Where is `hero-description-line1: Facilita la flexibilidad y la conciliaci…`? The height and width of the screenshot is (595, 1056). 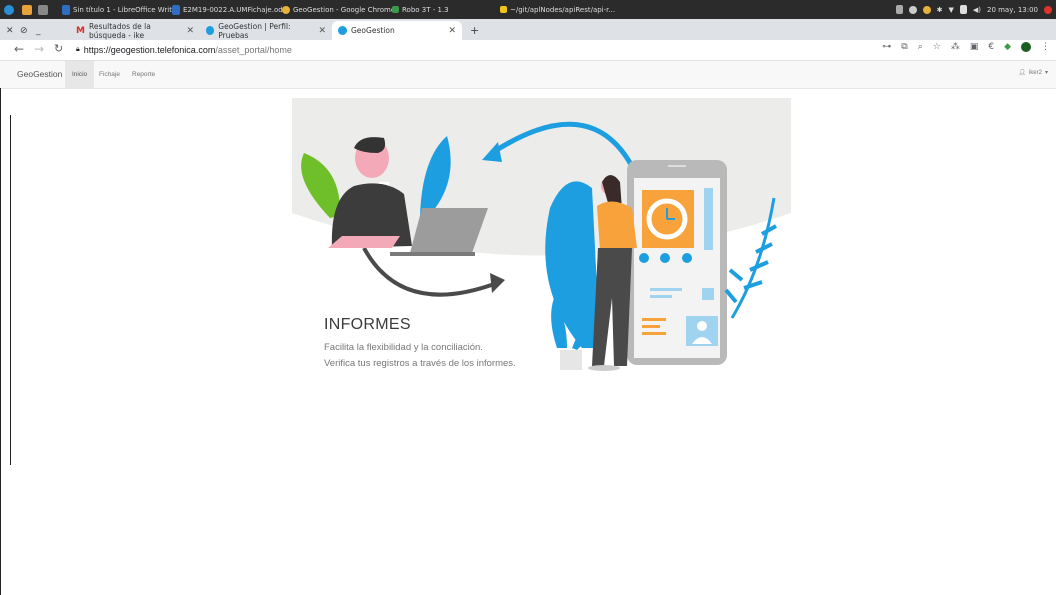
hero-description-line1: Facilita la flexibilidad y la conciliaci… is located at coordinates (403, 347).